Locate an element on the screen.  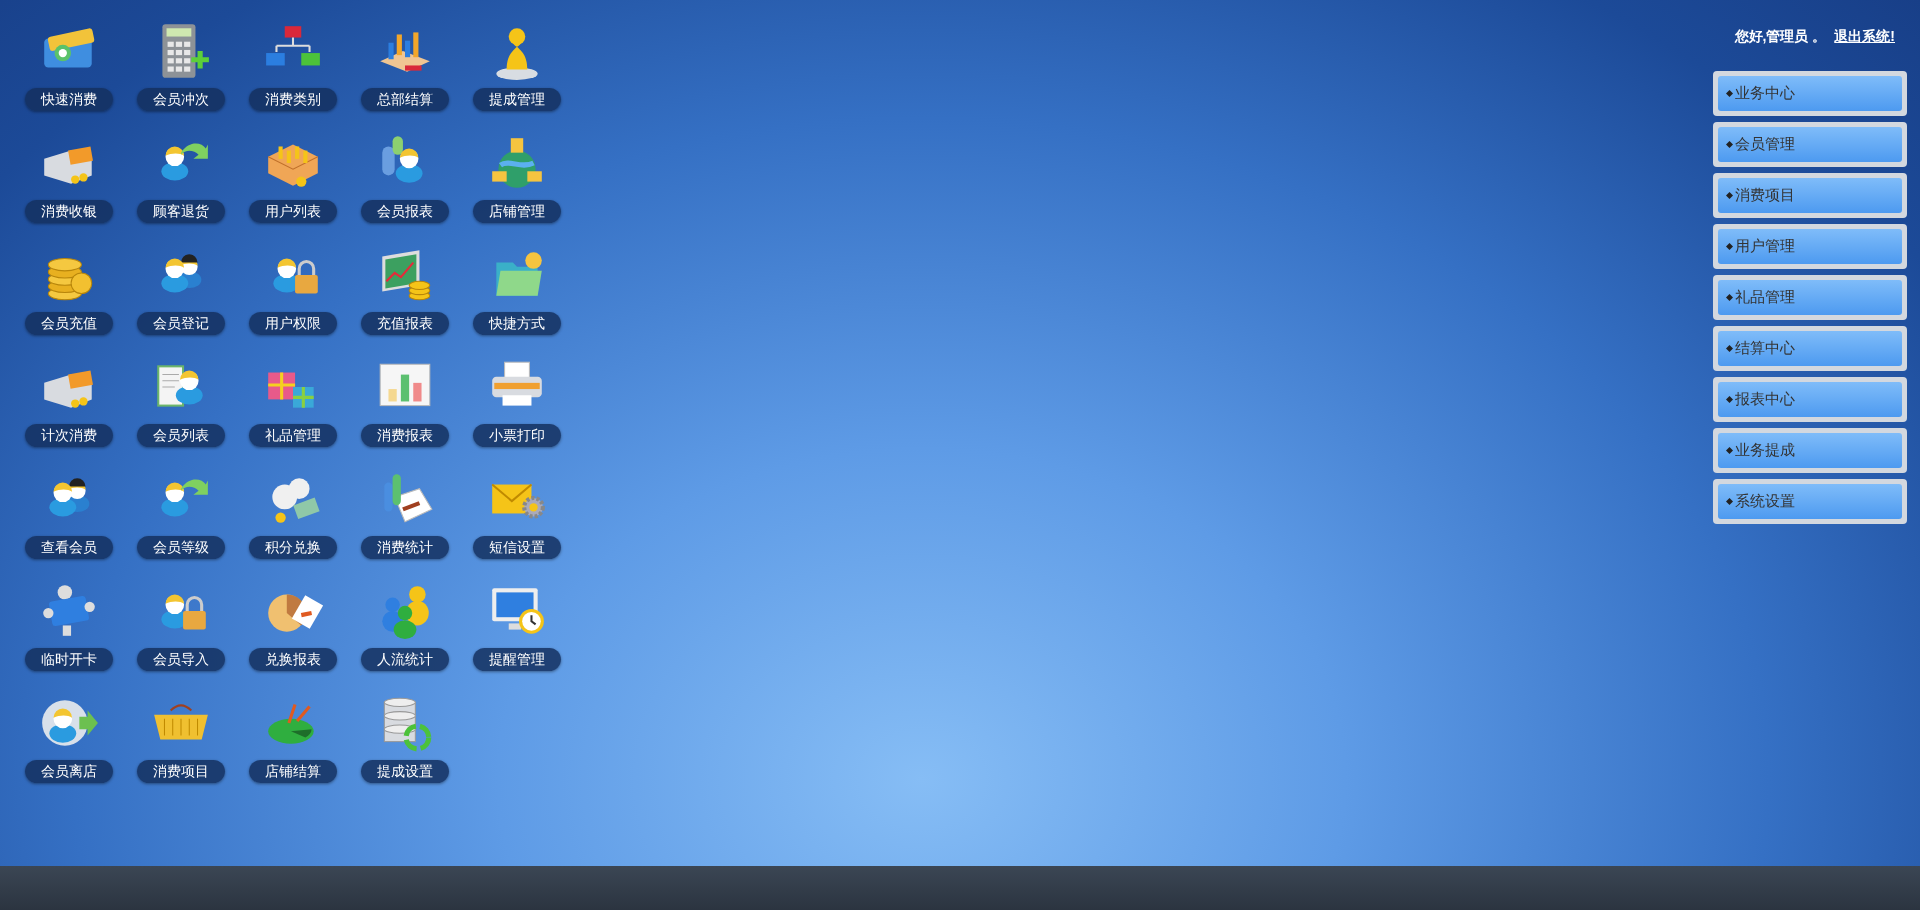
shortcut-label: 会员充值 is located at coordinates (69, 323).